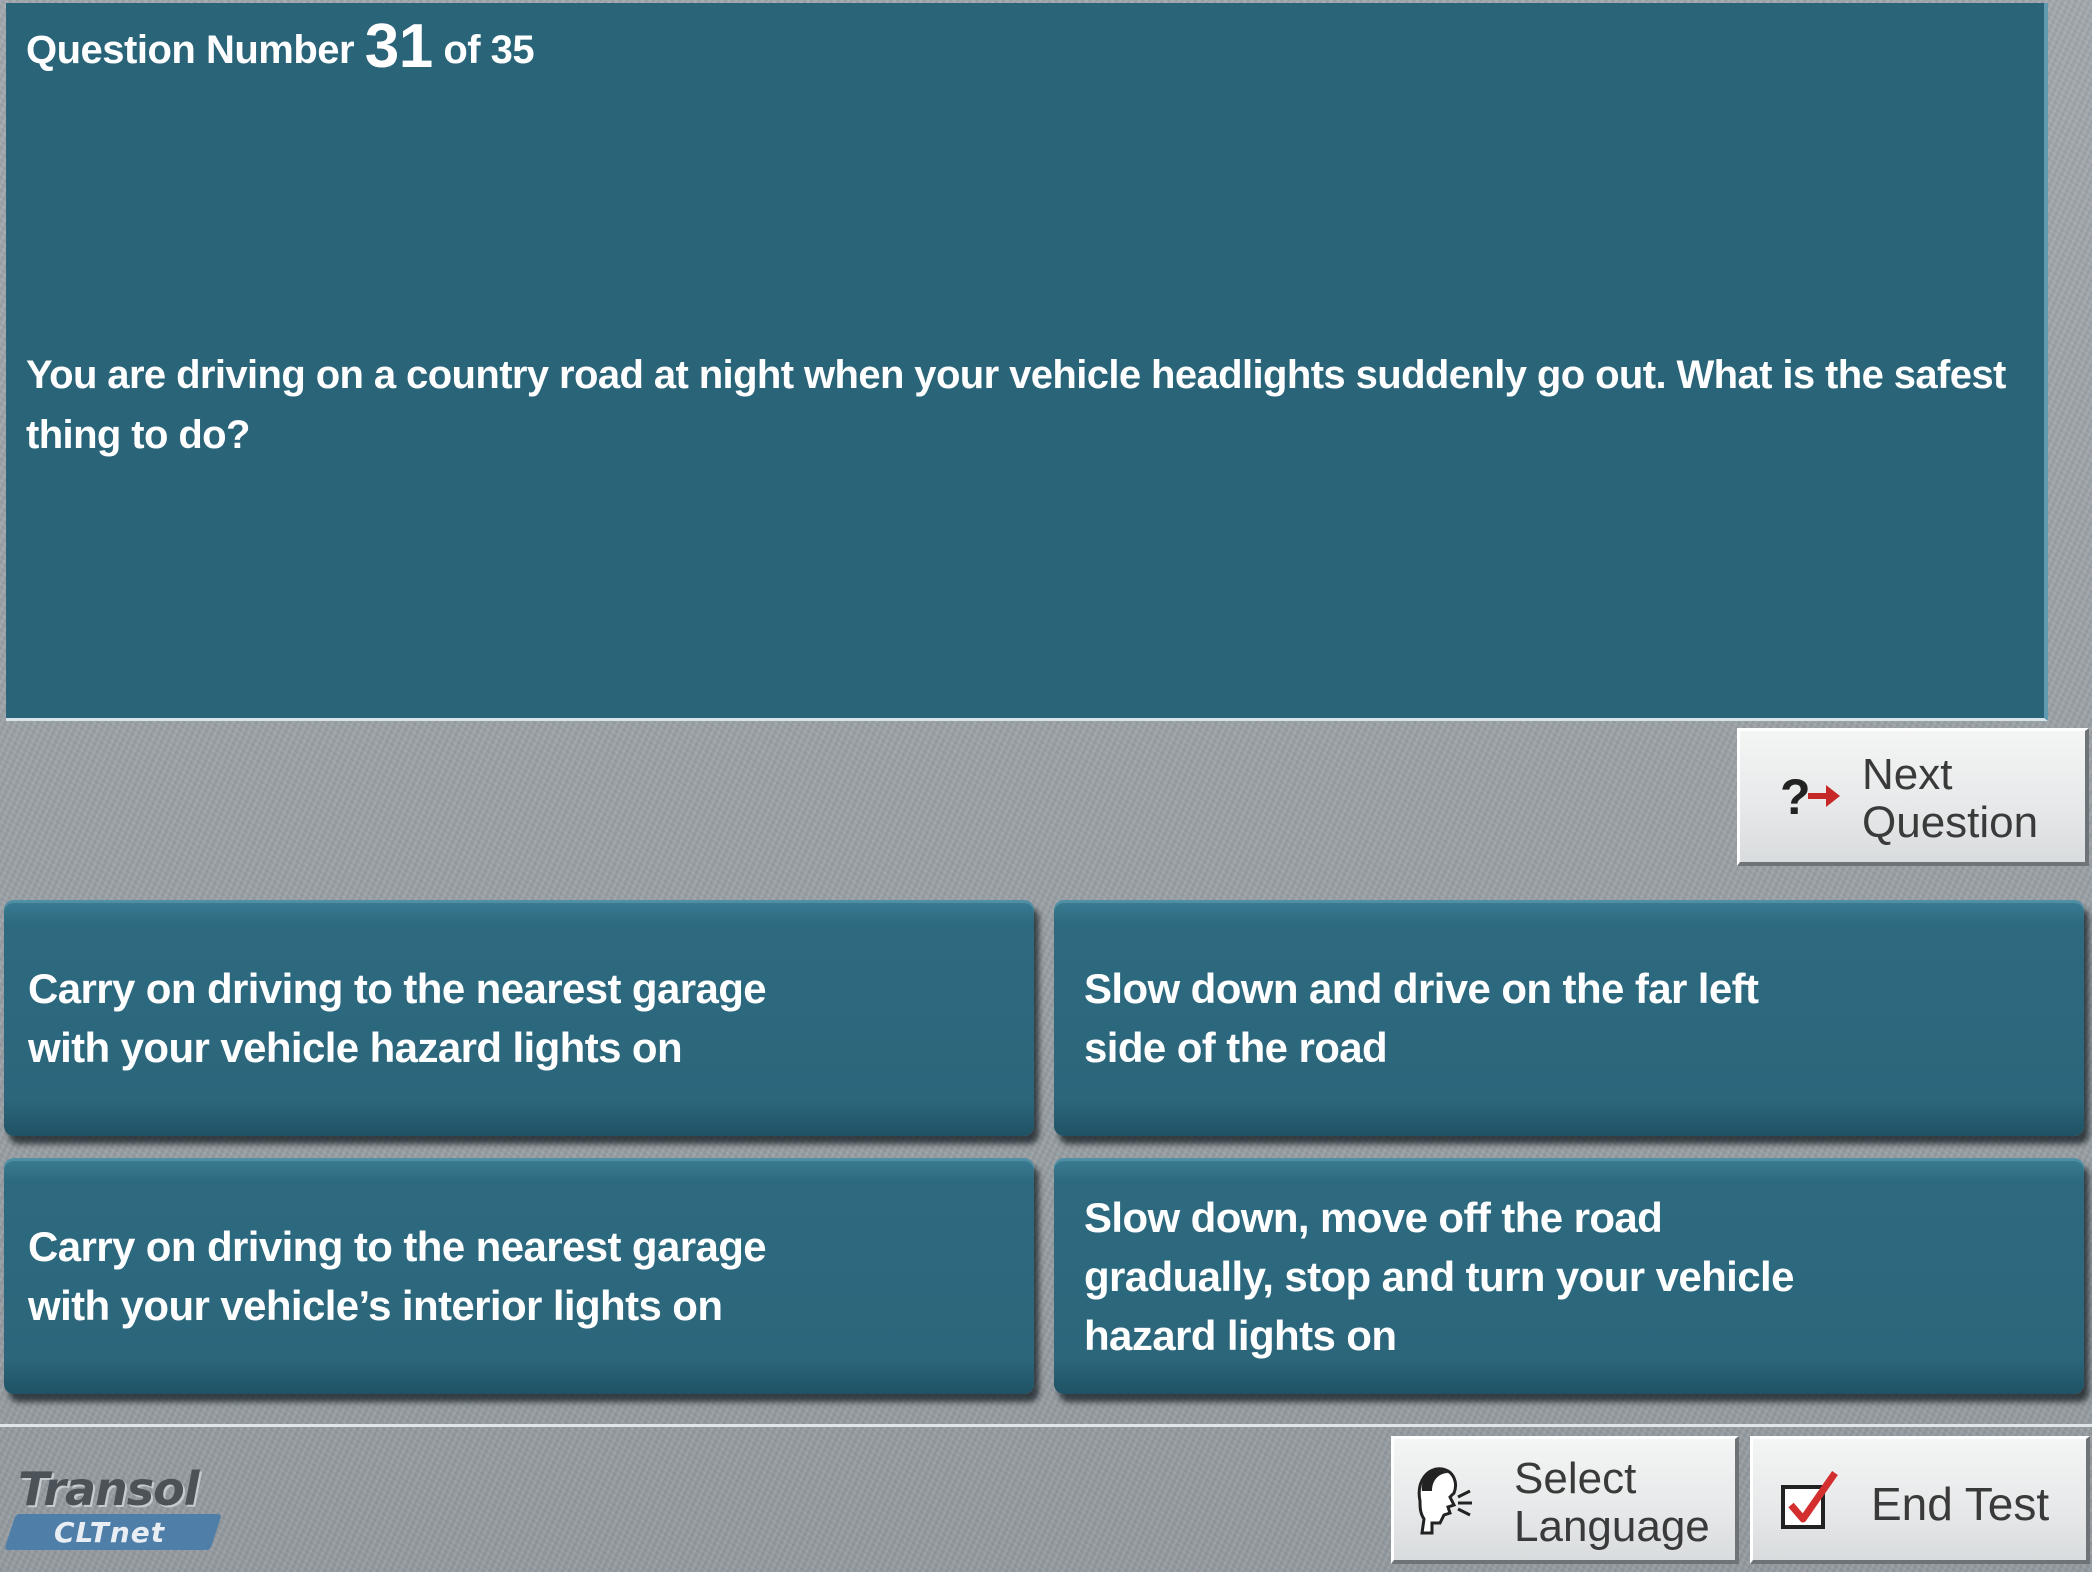 Image resolution: width=2092 pixels, height=1572 pixels. Describe the element at coordinates (109, 1489) in the screenshot. I see `logo-wordmark: Transol` at that location.